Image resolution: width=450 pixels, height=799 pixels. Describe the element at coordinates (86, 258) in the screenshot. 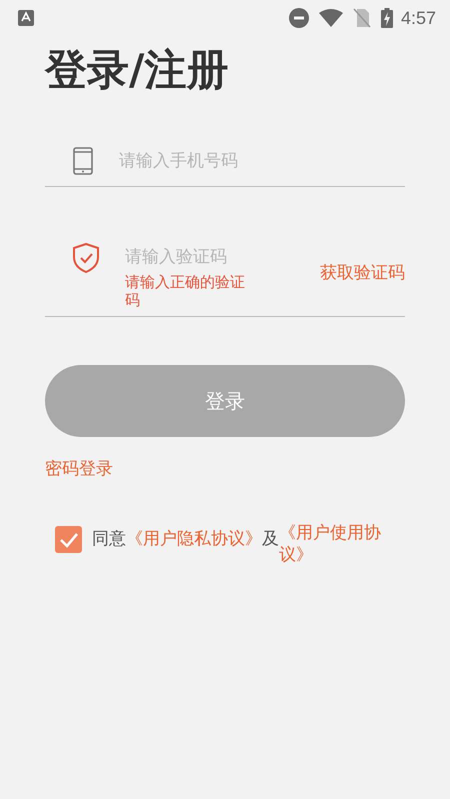

I see `shield-check-icon` at that location.